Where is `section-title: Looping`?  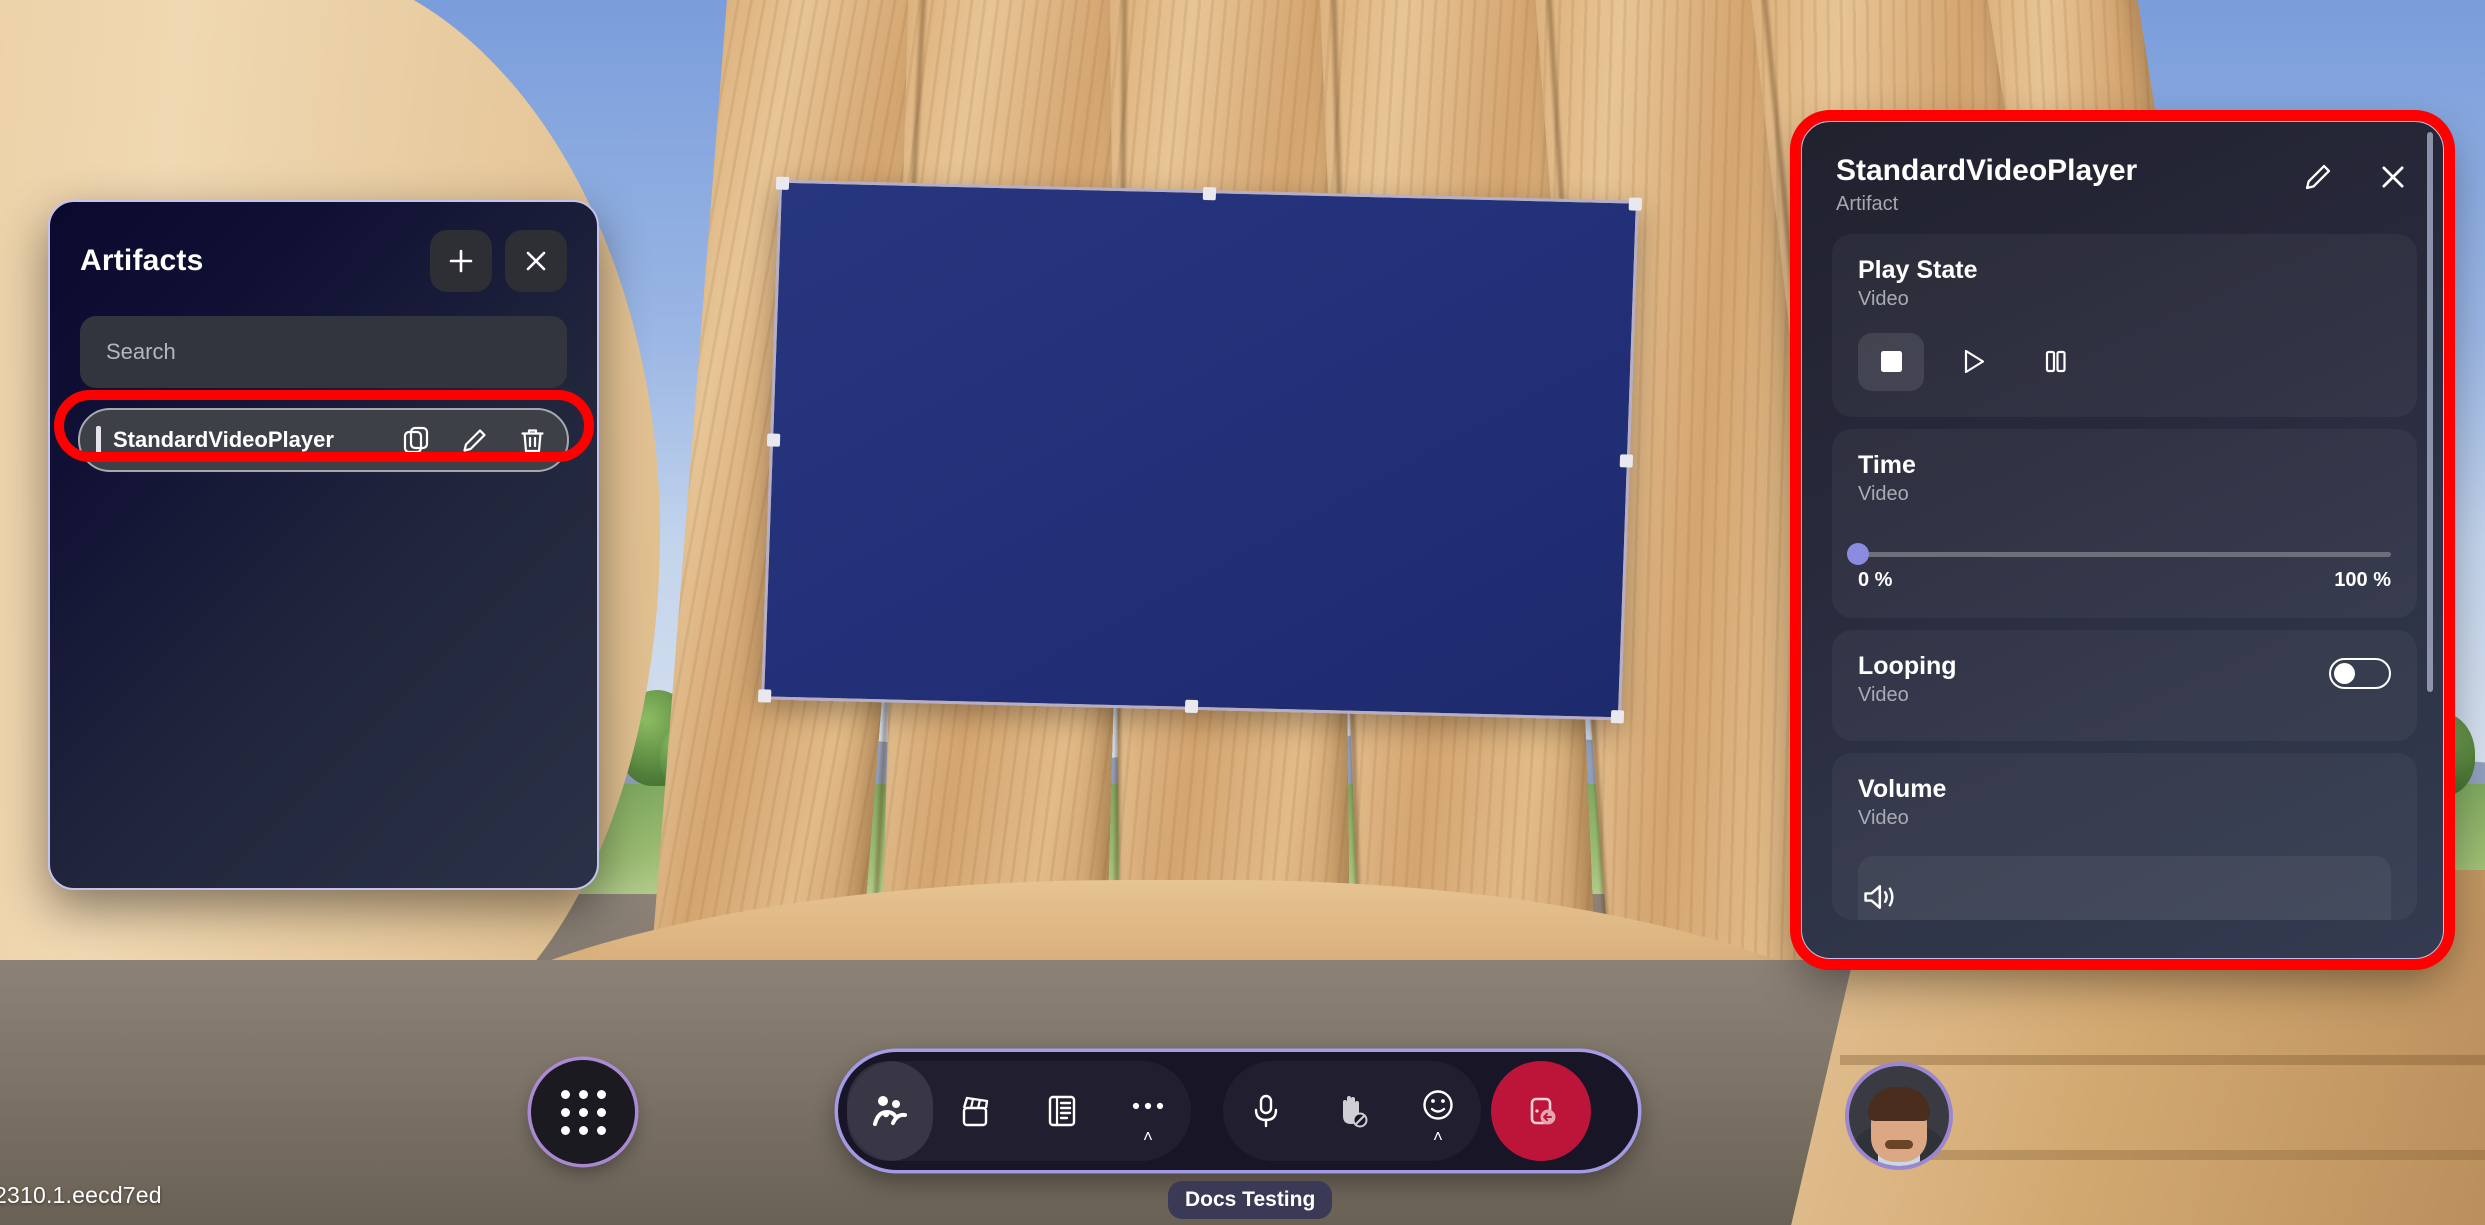 section-title: Looping is located at coordinates (1907, 665).